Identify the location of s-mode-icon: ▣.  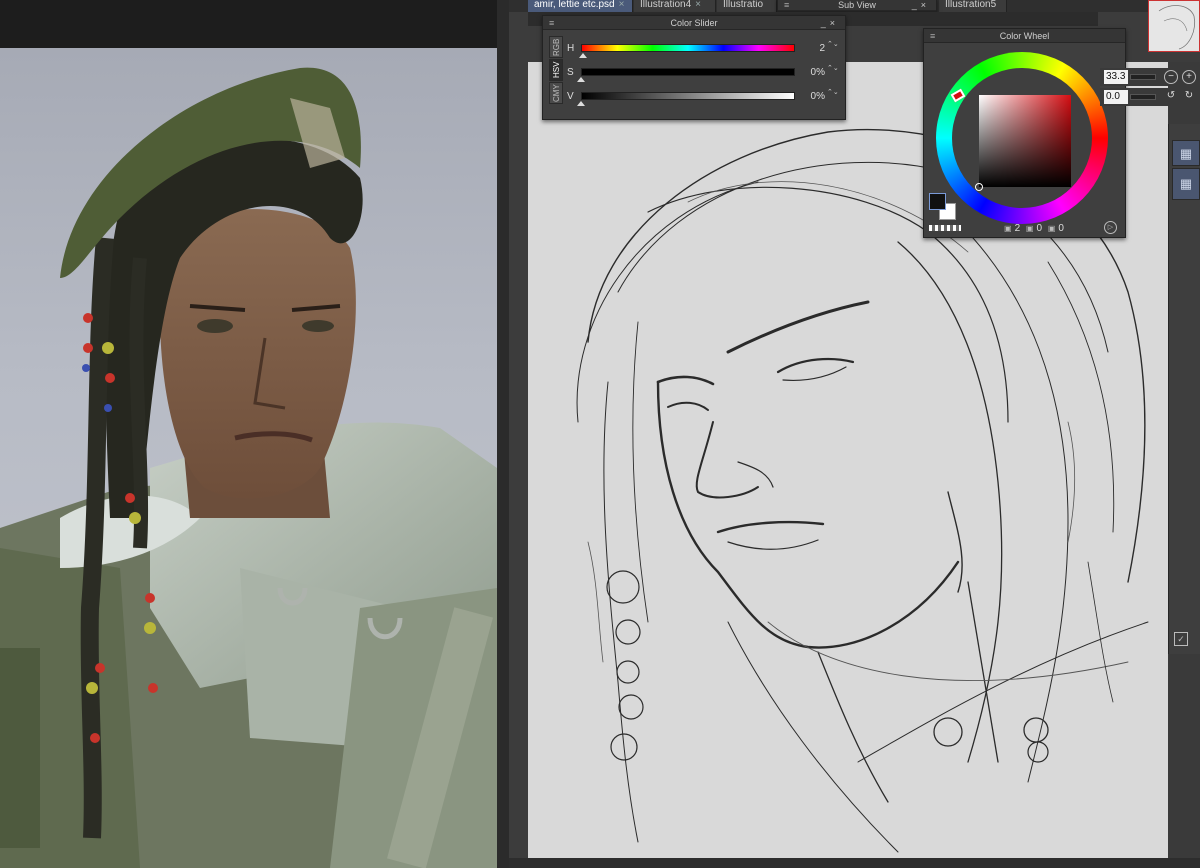
(1029, 228).